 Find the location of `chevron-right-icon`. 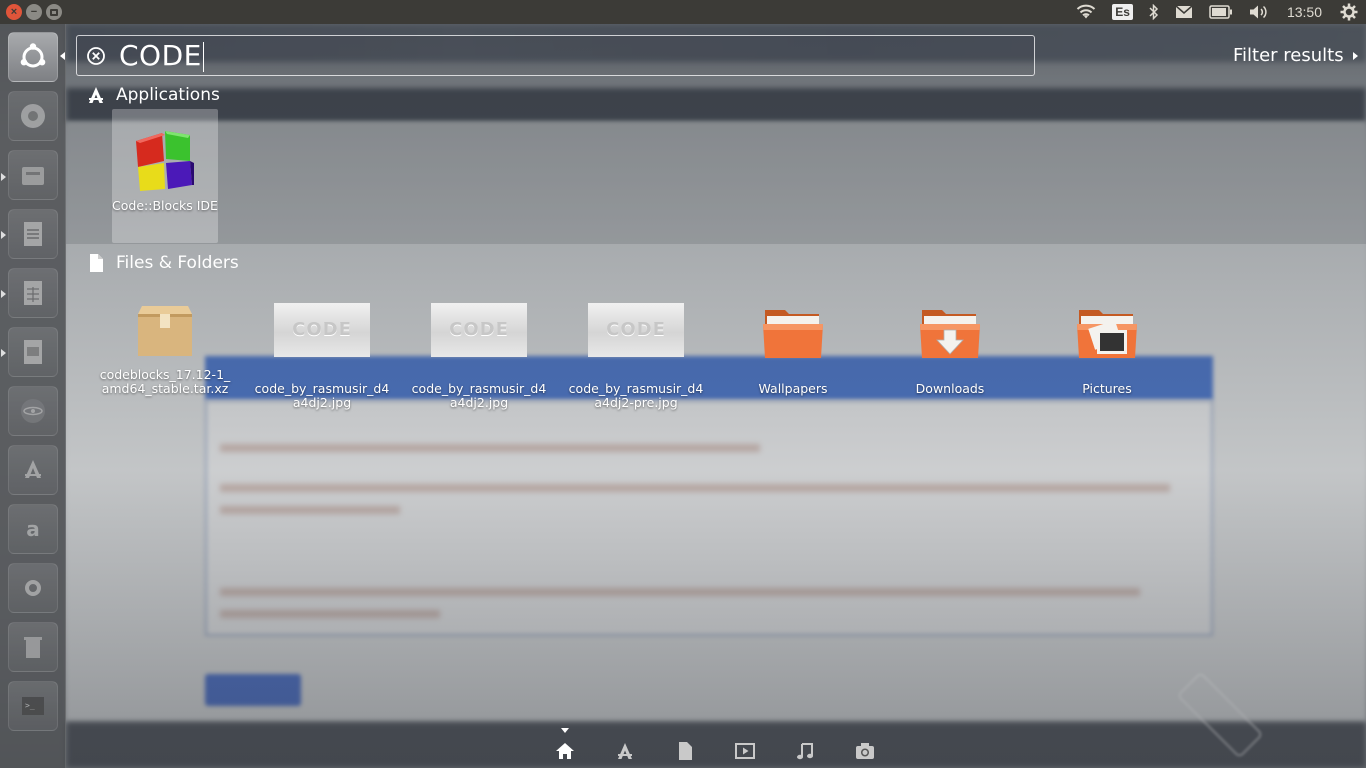

chevron-right-icon is located at coordinates (1355, 55).